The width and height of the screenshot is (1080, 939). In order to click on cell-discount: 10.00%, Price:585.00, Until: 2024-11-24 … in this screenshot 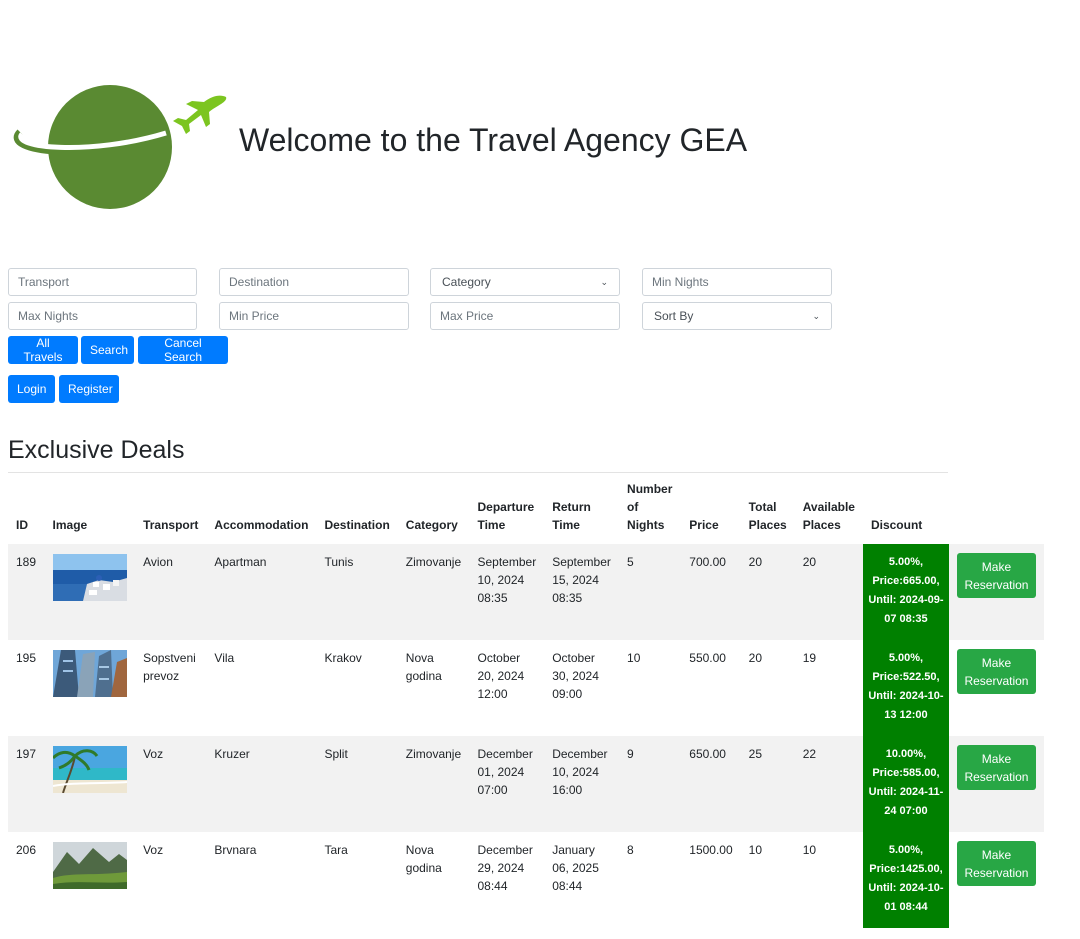, I will do `click(905, 784)`.